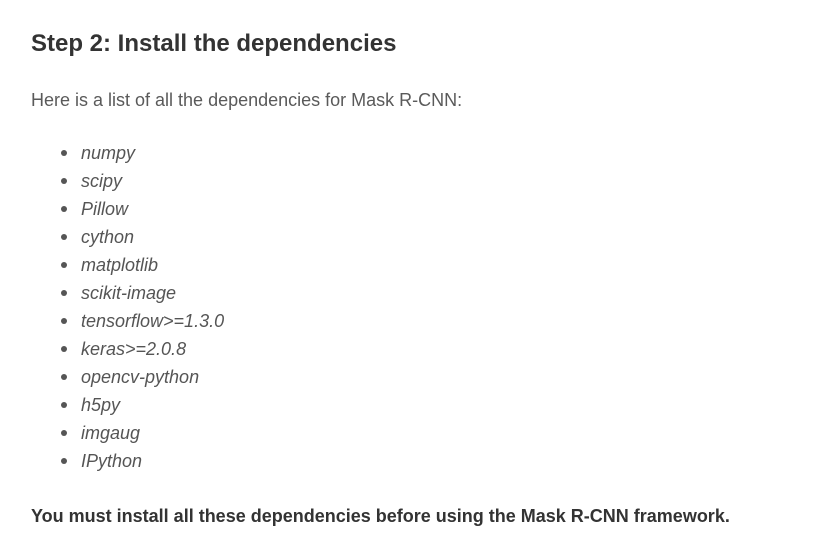 The width and height of the screenshot is (823, 556). I want to click on dependency-name: scipy, so click(102, 181).